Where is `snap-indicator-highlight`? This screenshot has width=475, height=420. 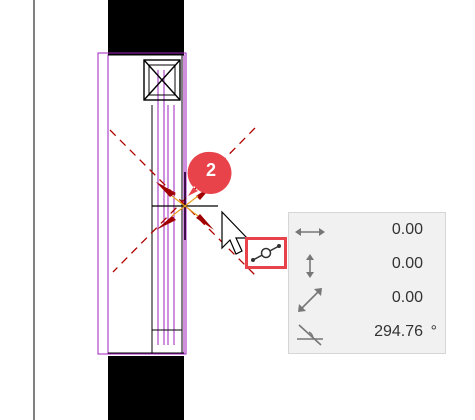 snap-indicator-highlight is located at coordinates (266, 253).